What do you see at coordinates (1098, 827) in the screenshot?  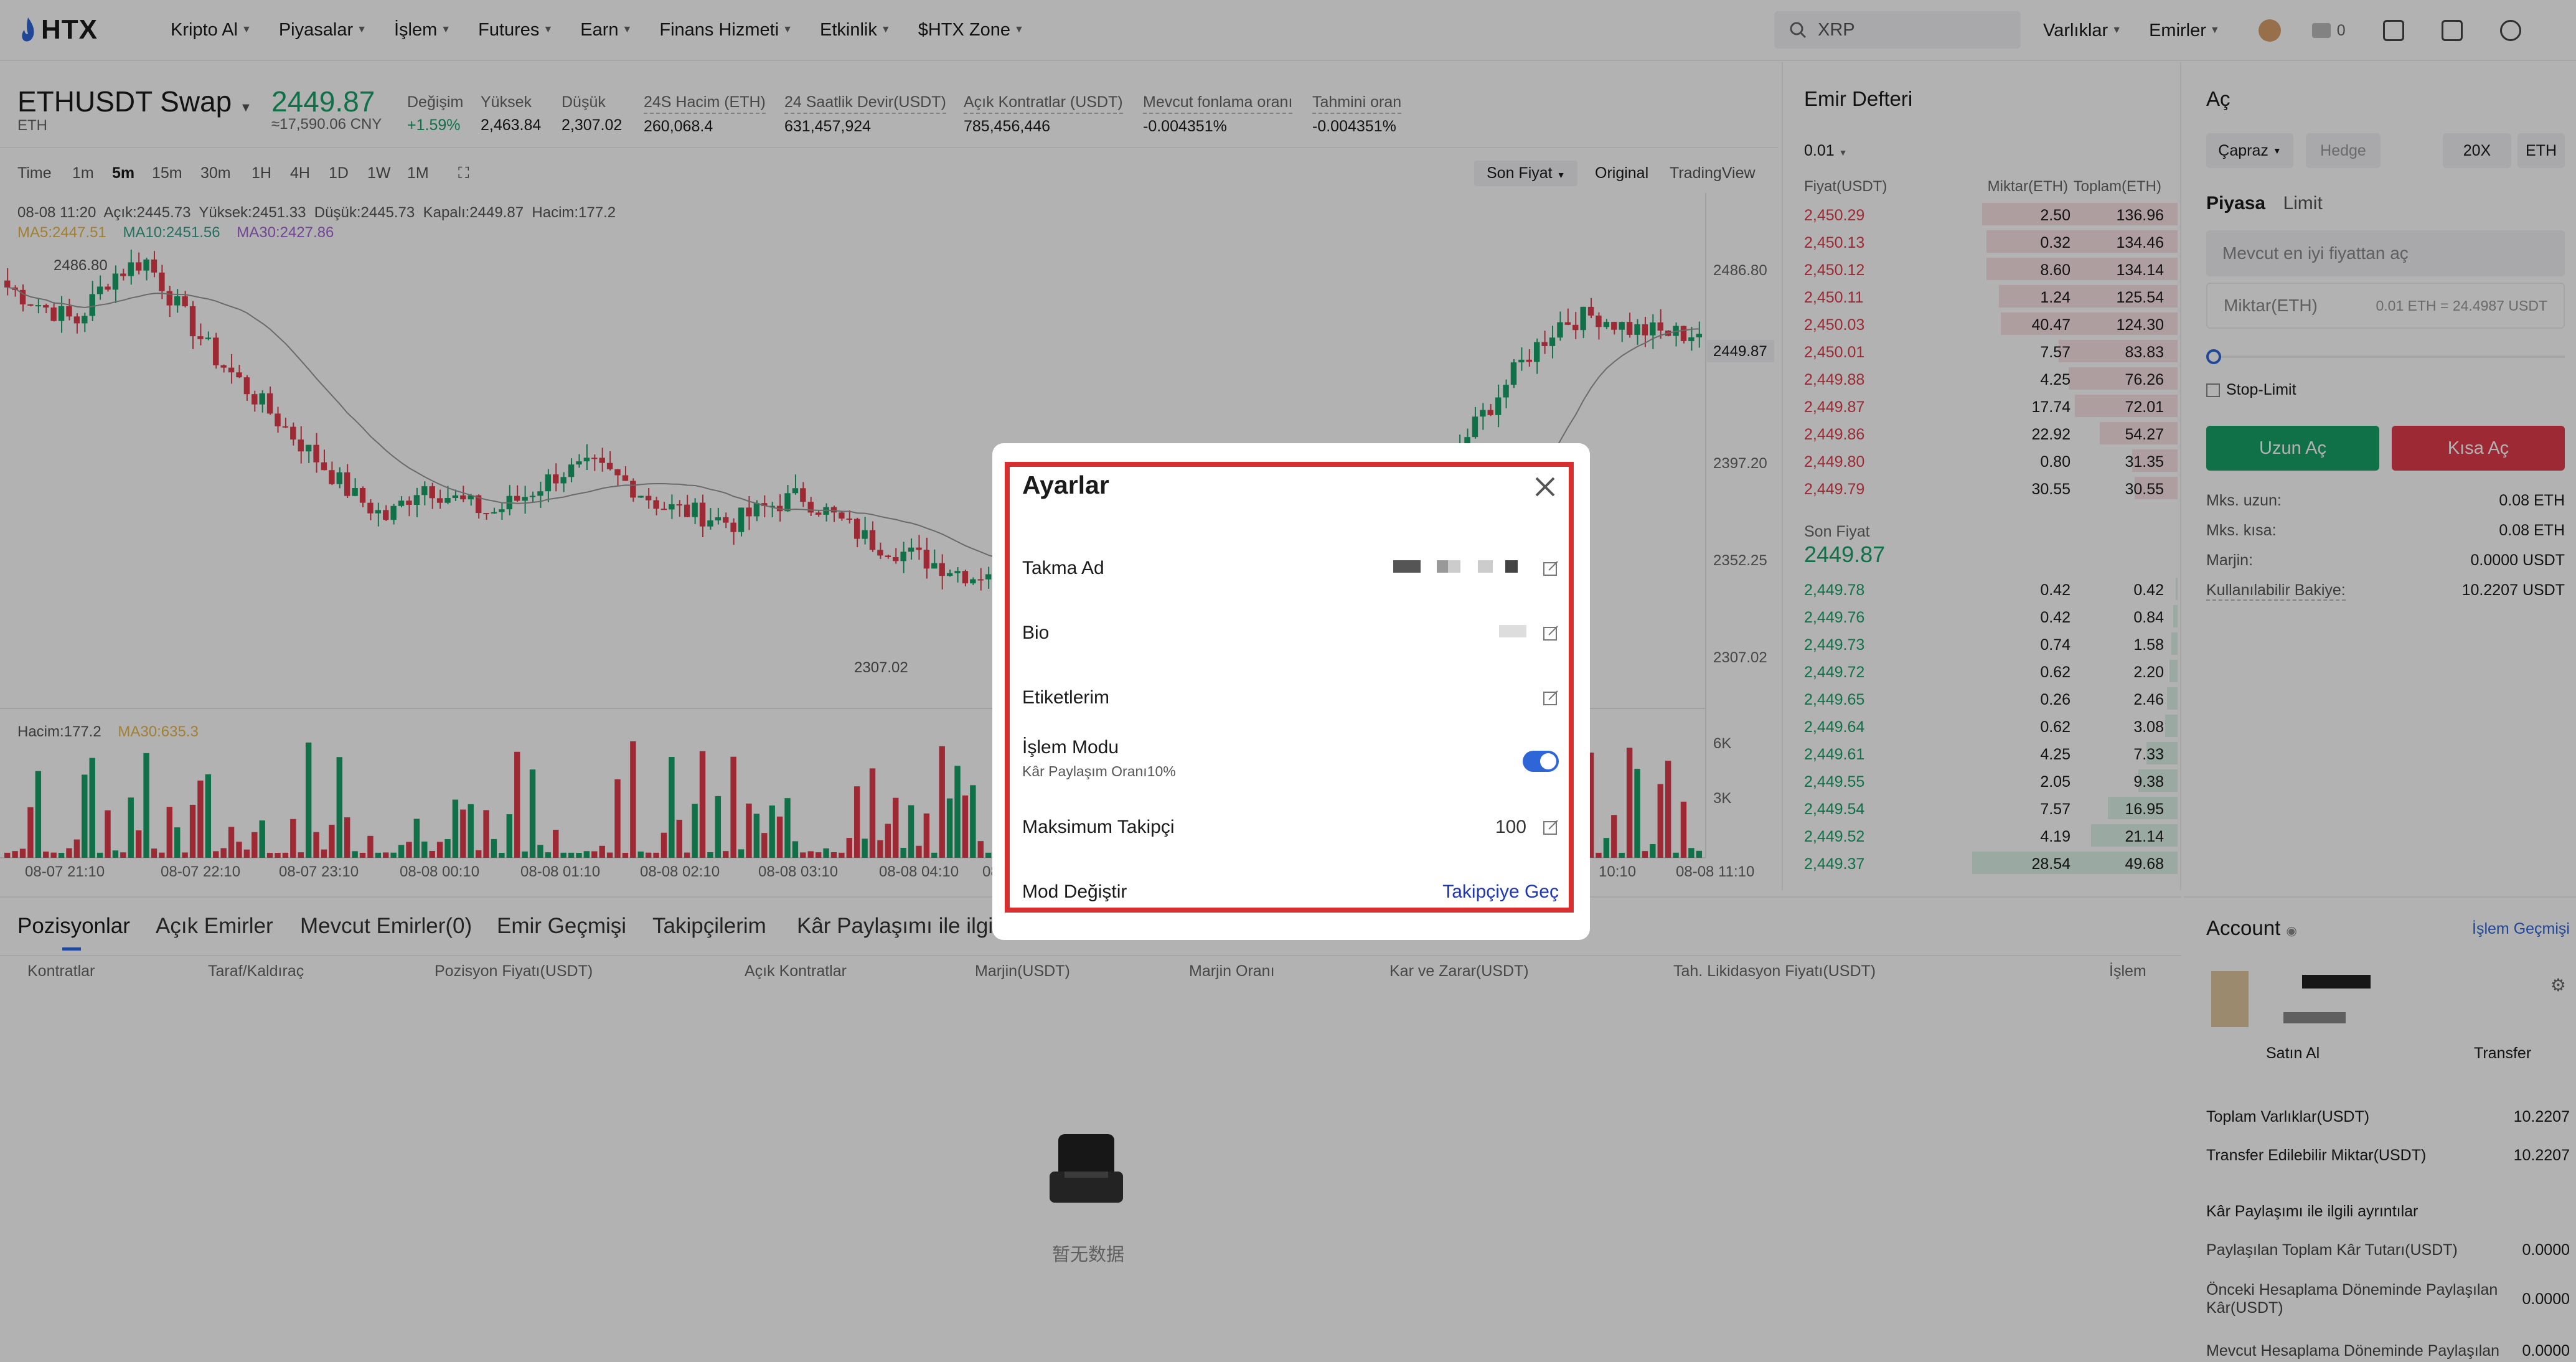 I see `max-followers-label: Maksimum Takipçi` at bounding box center [1098, 827].